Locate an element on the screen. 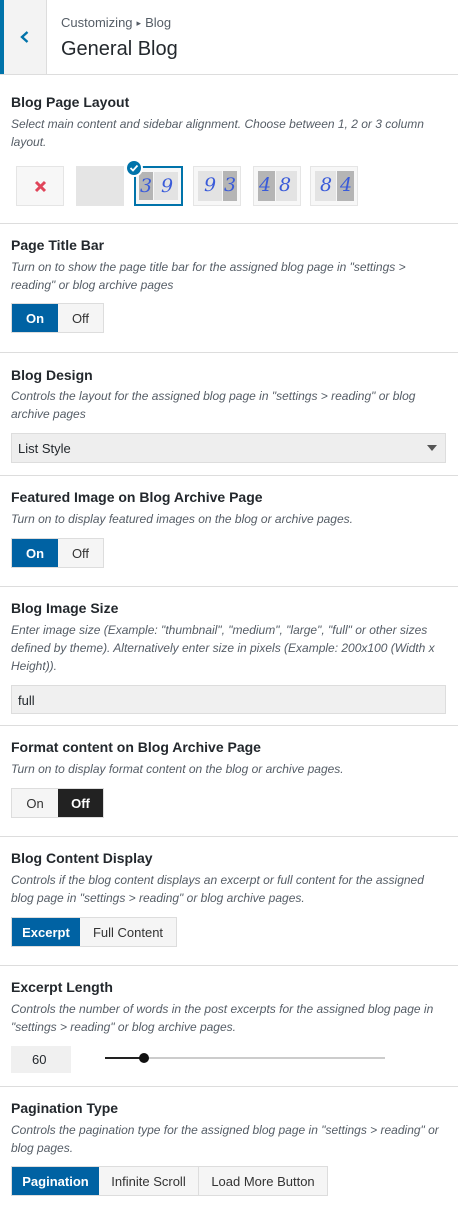 Image resolution: width=458 pixels, height=1209 pixels. red-x-icon is located at coordinates (40, 186).